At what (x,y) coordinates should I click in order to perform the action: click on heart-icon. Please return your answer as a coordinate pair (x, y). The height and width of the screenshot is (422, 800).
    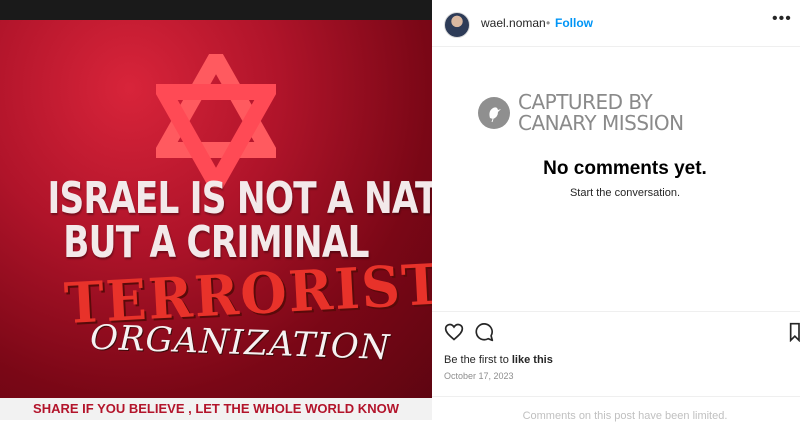
    Looking at the image, I should click on (454, 332).